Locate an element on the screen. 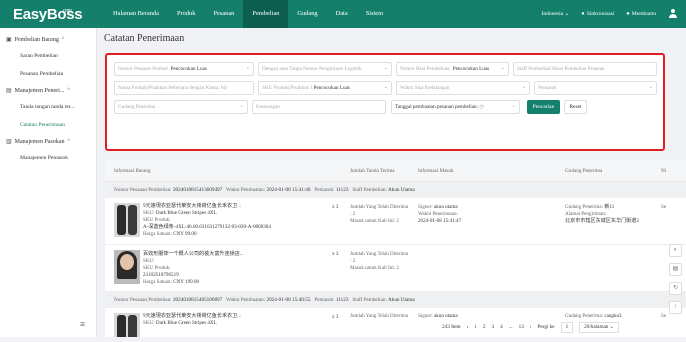 The width and height of the screenshot is (686, 342). order-number: 2024010815405106897 is located at coordinates (197, 300).